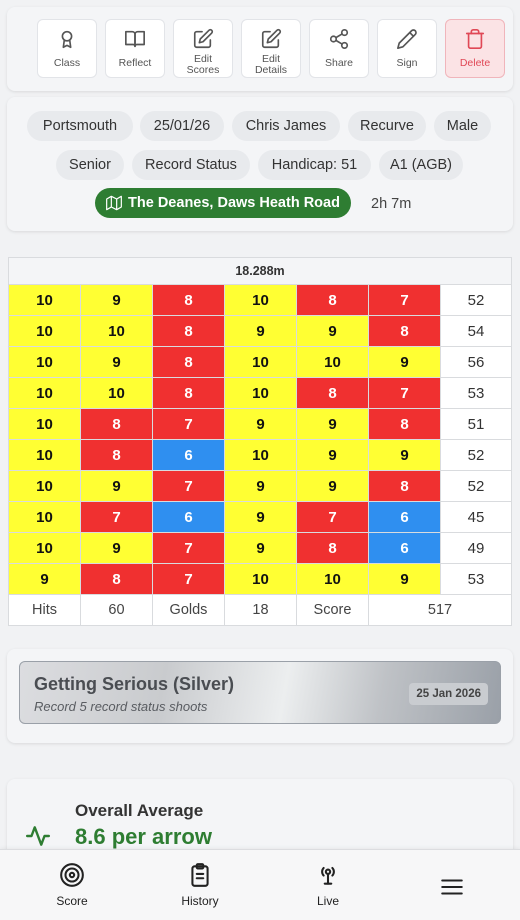  I want to click on nav-live-label: Live, so click(327, 901).